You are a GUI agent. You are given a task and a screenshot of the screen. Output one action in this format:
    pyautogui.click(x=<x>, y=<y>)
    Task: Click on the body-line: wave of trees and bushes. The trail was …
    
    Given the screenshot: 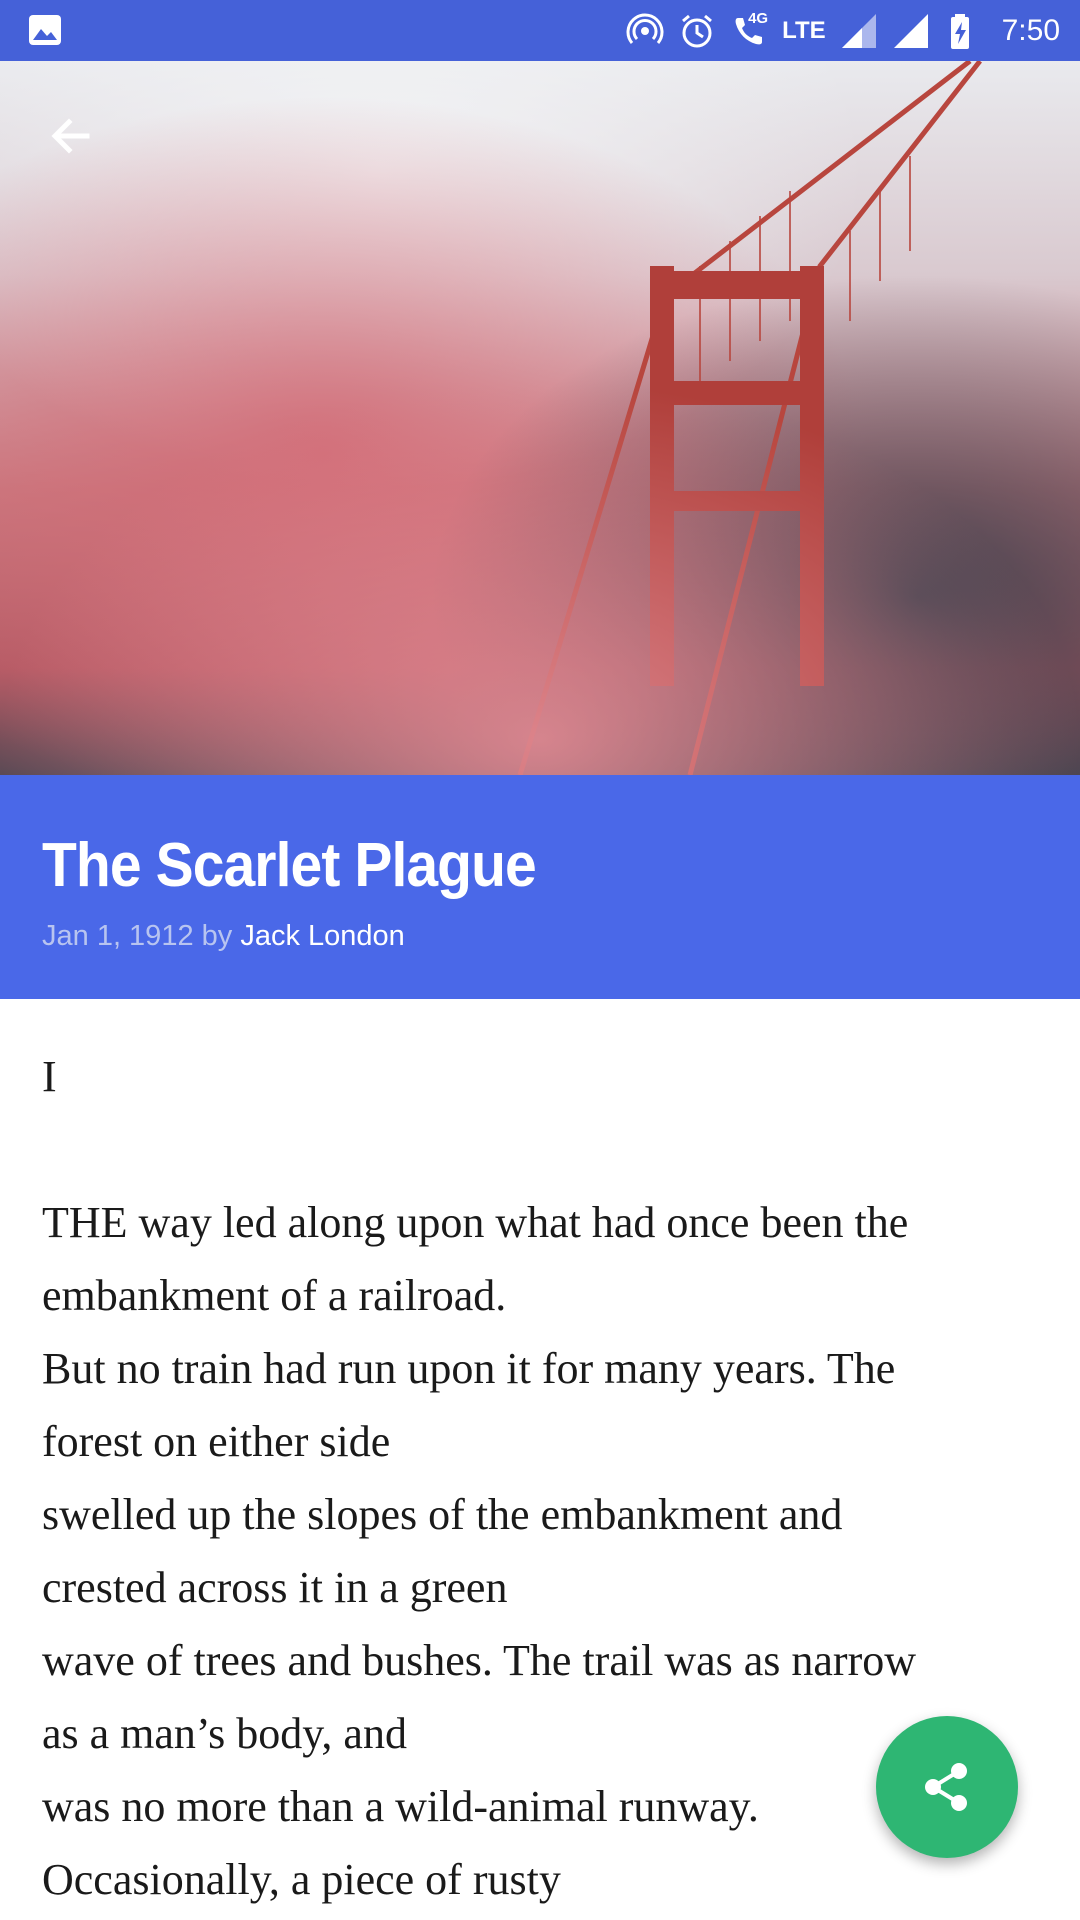 What is the action you would take?
    pyautogui.click(x=479, y=1660)
    